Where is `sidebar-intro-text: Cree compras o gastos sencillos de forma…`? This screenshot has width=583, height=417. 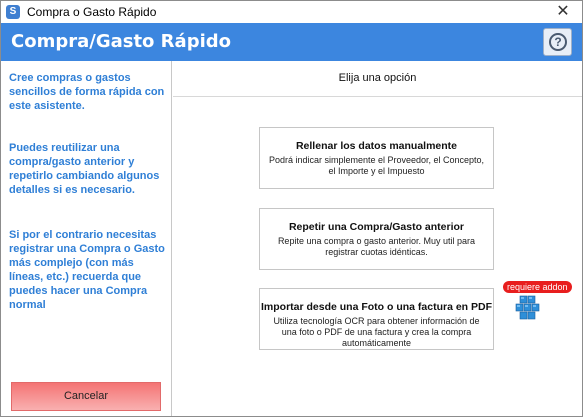
sidebar-intro-text: Cree compras o gastos sencillos de forma… is located at coordinates (87, 92).